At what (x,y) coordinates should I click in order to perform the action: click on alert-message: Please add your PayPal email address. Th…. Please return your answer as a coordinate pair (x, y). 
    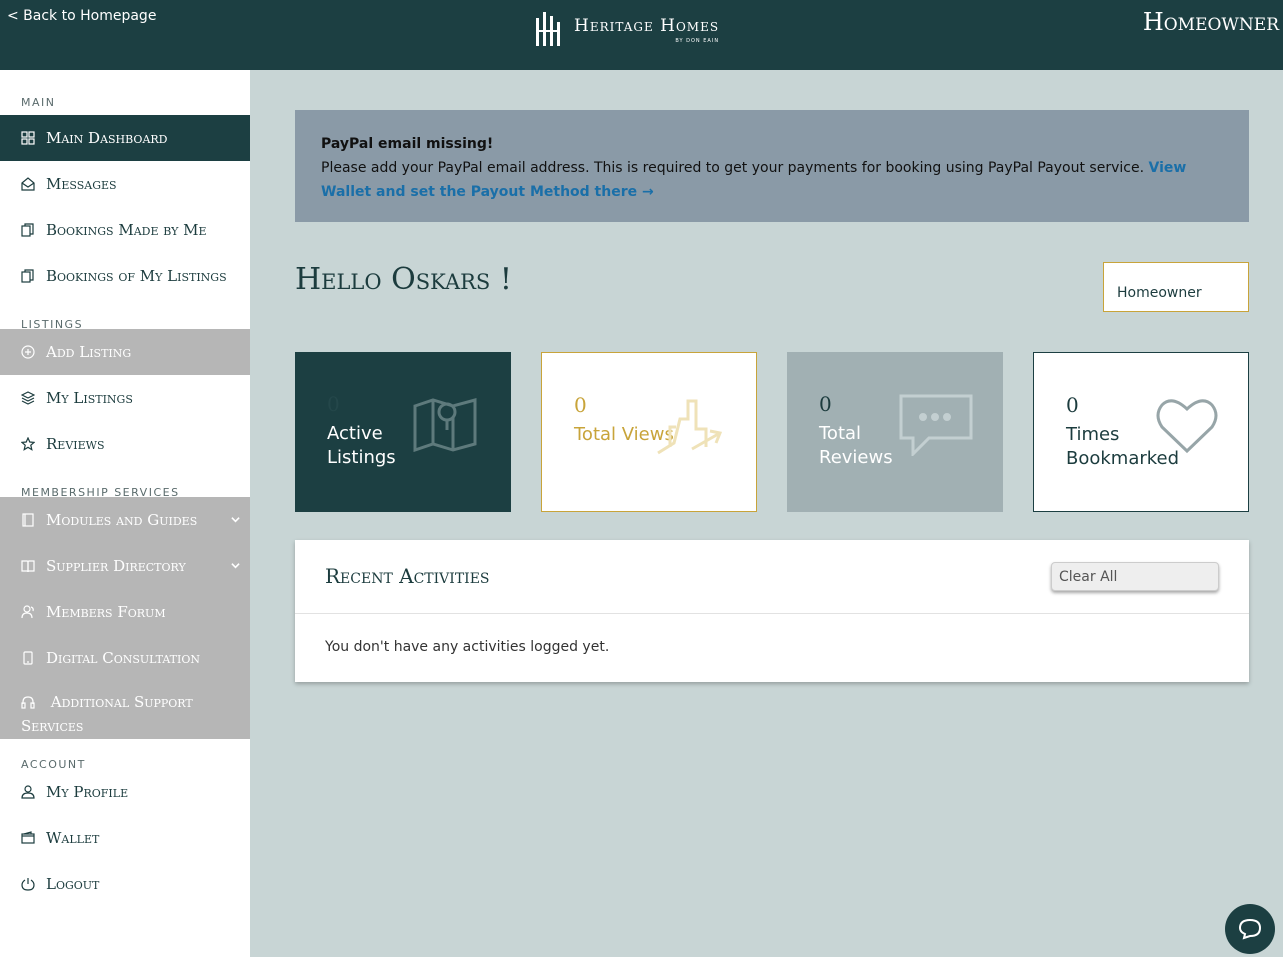
    Looking at the image, I should click on (733, 168).